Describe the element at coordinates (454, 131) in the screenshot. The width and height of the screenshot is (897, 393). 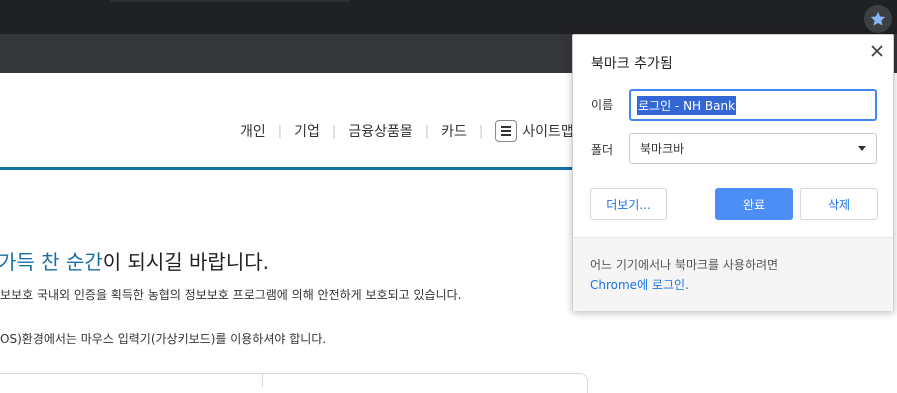
I see `nav-item-card: 카드` at that location.